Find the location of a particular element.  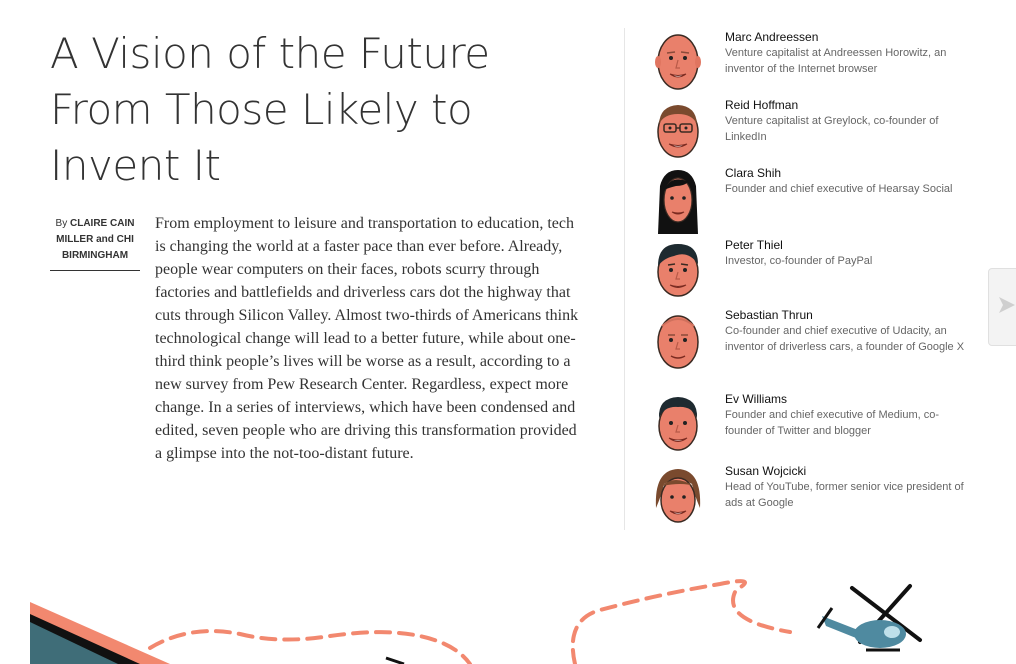

person-name: Marc Andreessen is located at coordinates (772, 37).